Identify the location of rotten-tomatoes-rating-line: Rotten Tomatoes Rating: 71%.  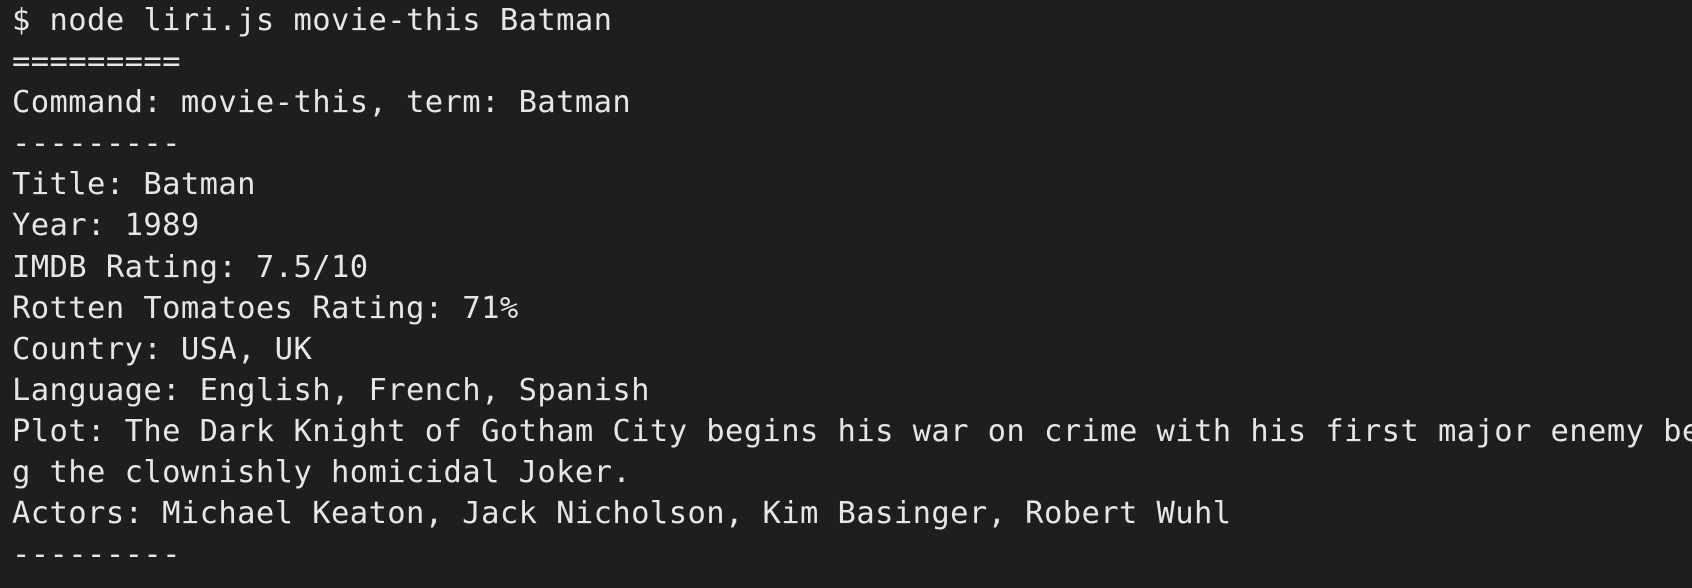
(265, 308).